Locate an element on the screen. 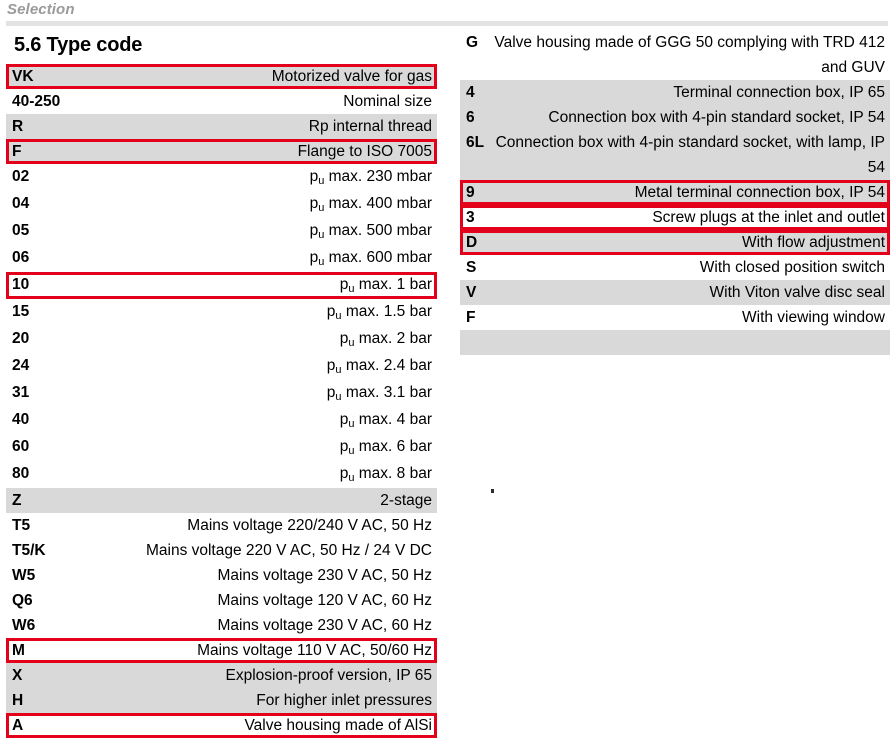  type-code-code-cell: R is located at coordinates (18, 126).